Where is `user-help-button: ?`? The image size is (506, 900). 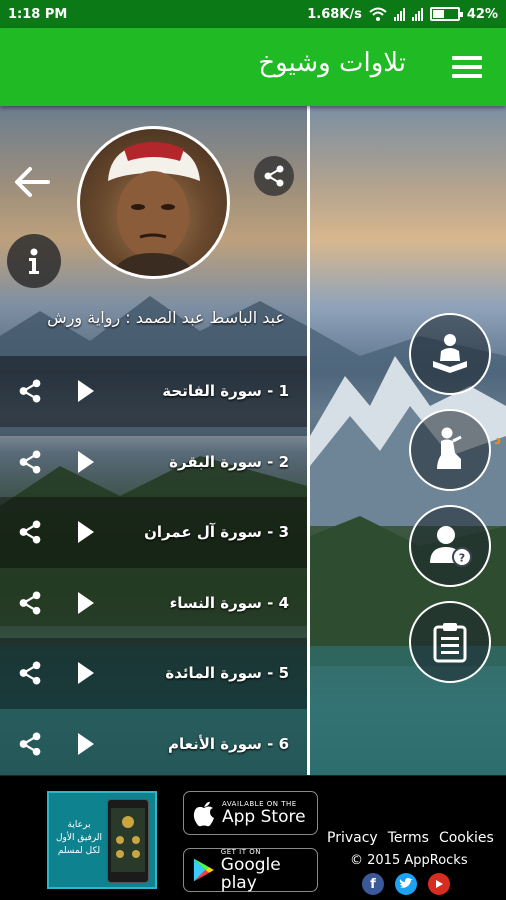
user-help-button: ? is located at coordinates (450, 546).